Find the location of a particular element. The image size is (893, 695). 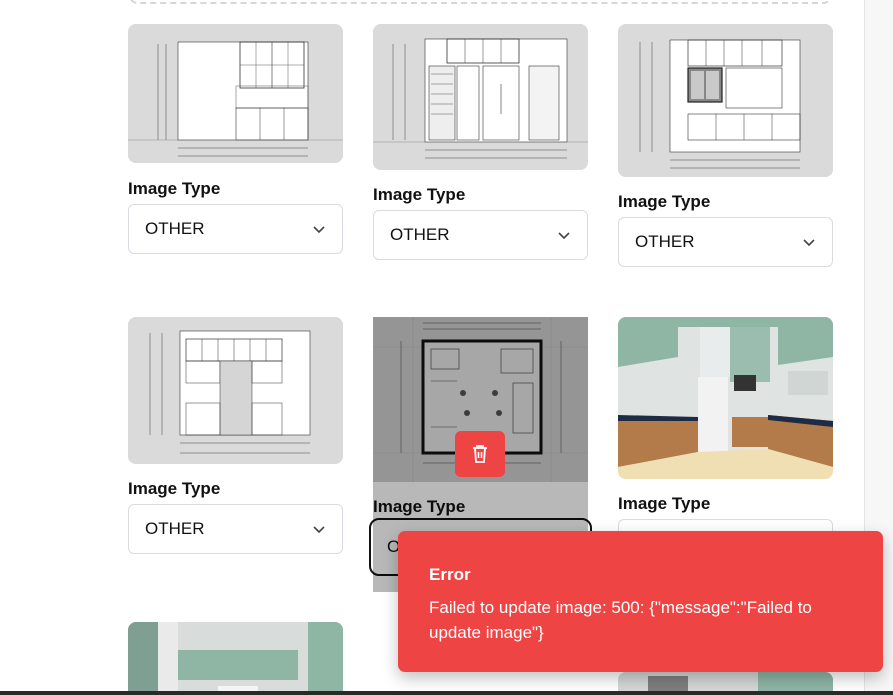

toast-title: Error is located at coordinates (450, 574).